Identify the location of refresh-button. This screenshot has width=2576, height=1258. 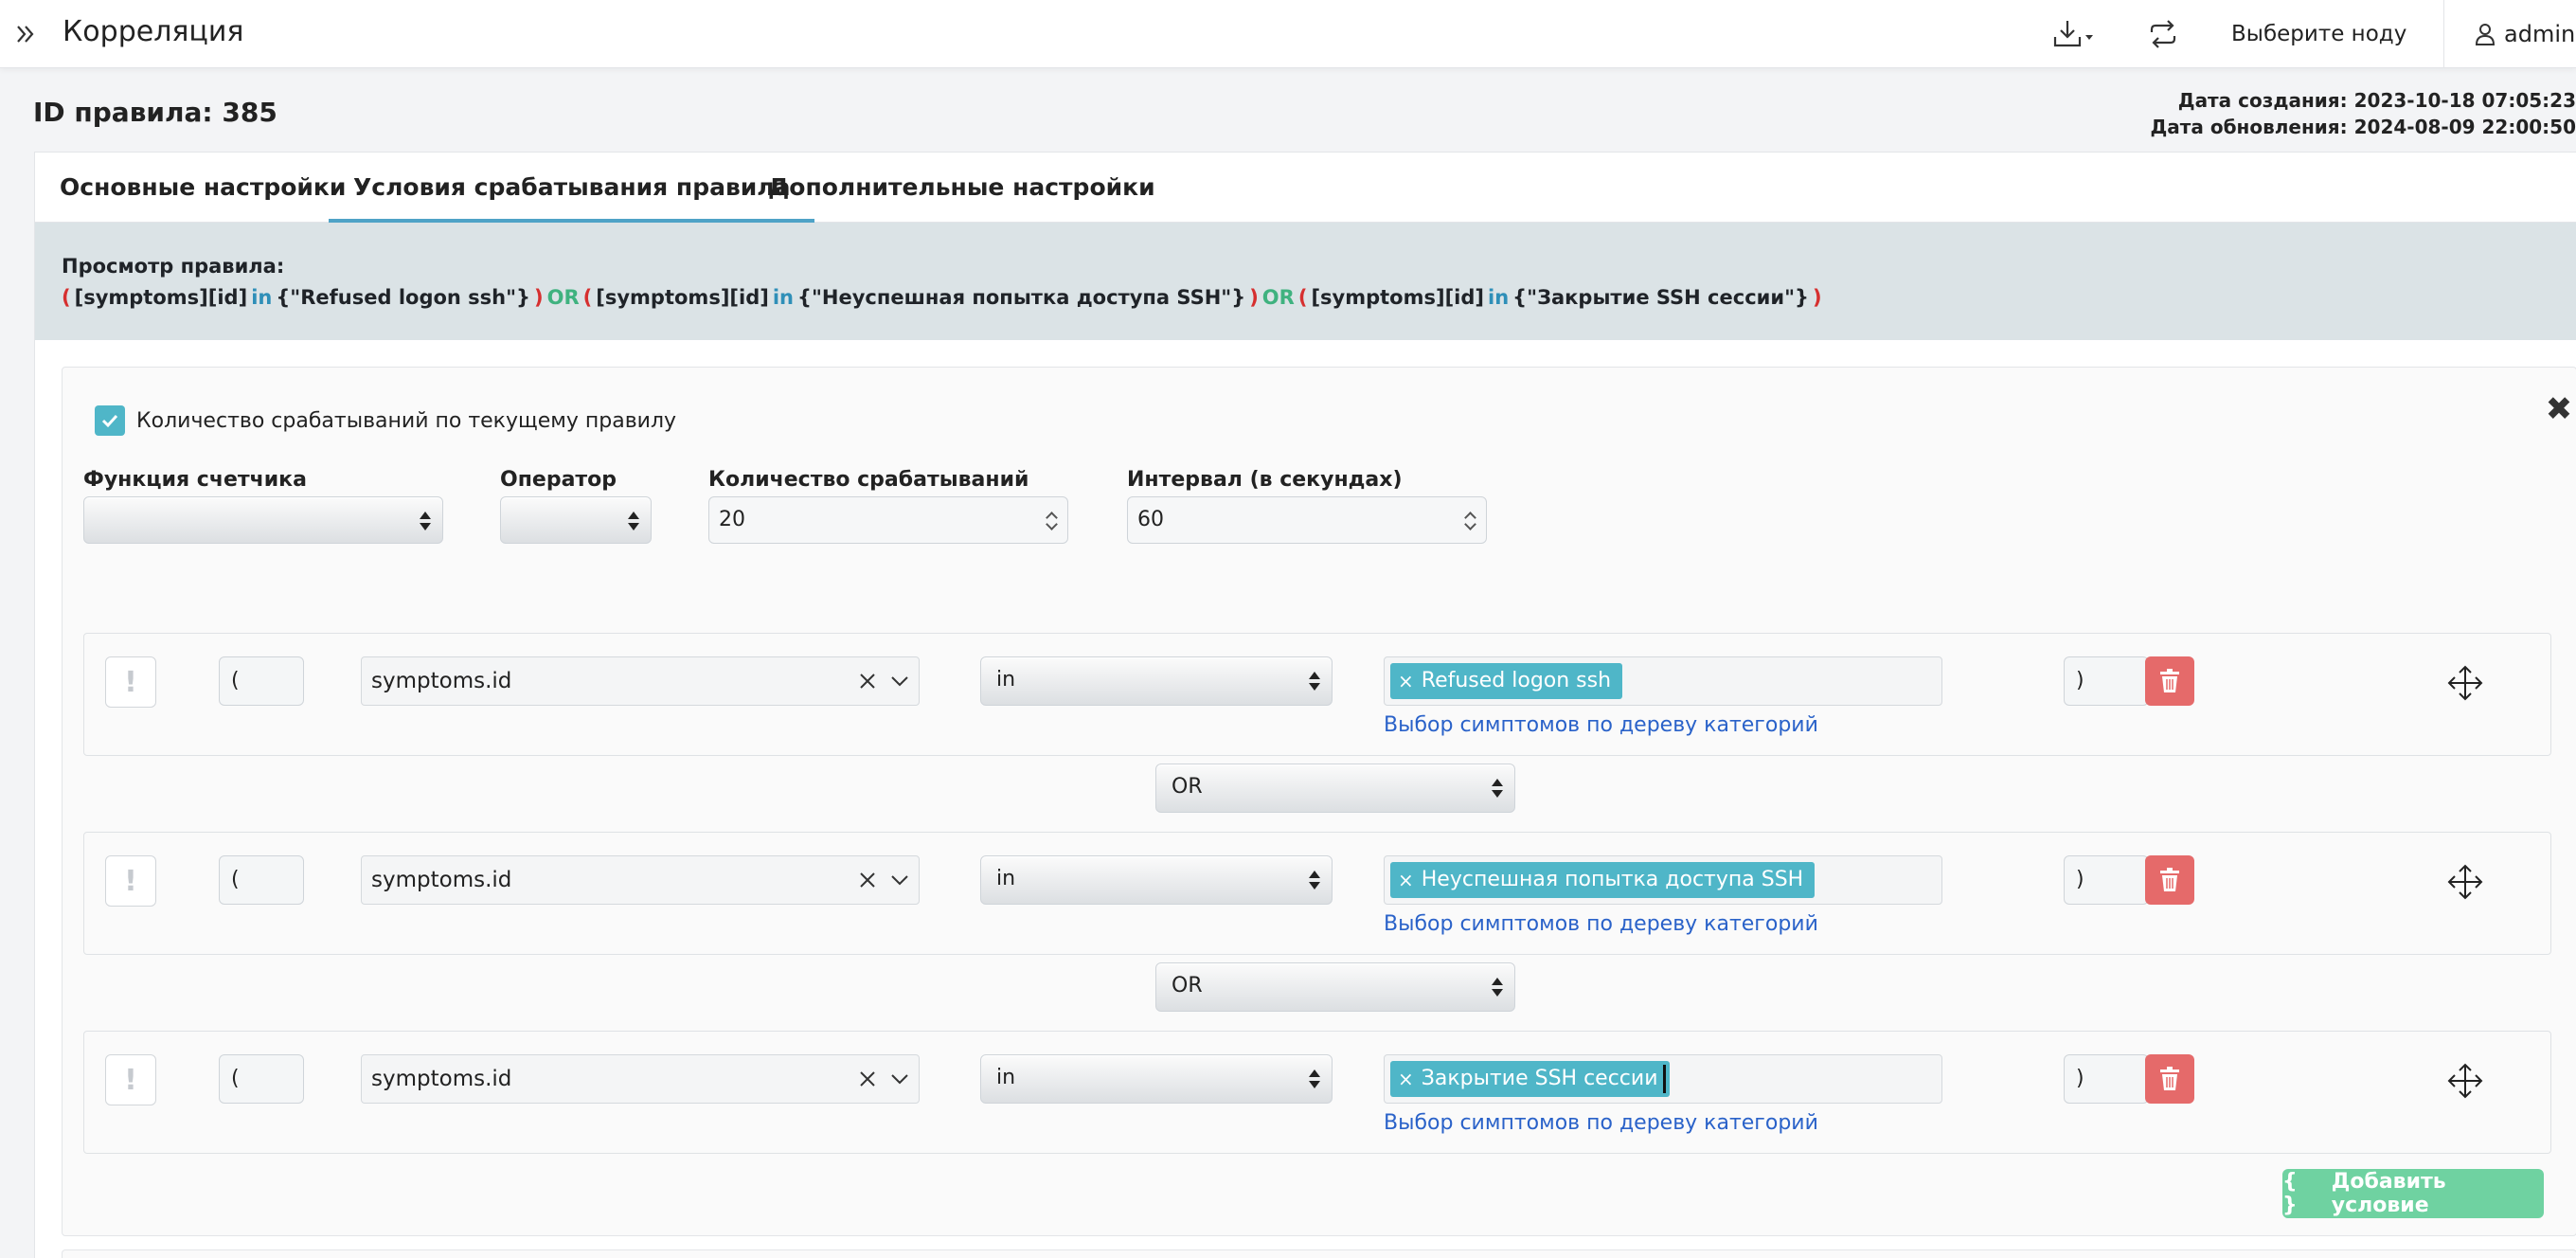
(2163, 34).